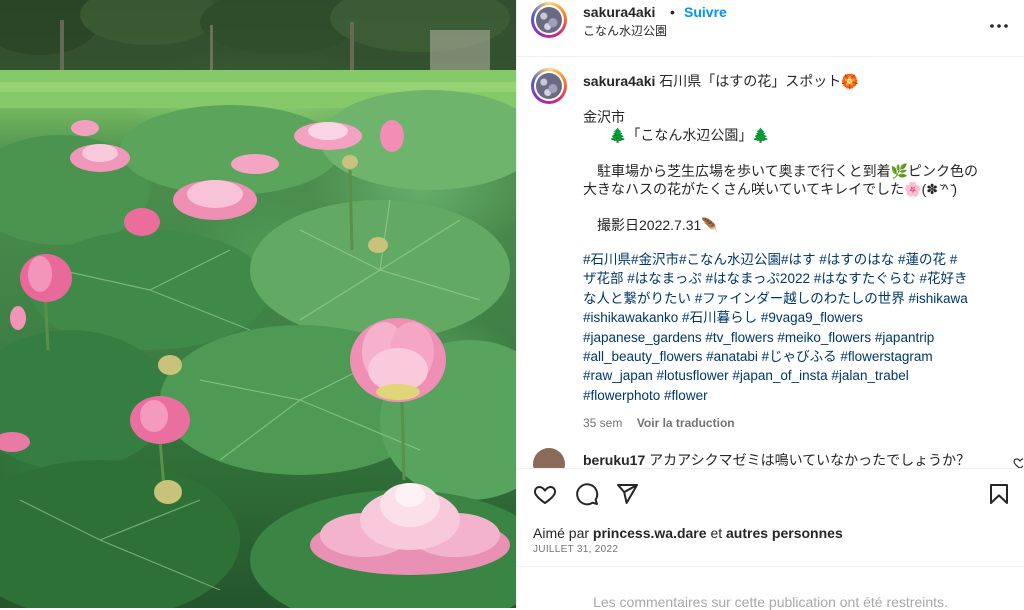 This screenshot has width=1024, height=610. Describe the element at coordinates (810, 460) in the screenshot. I see `comment-text: アカアシクマゼミは鳴いていなかったでしょうか？` at that location.